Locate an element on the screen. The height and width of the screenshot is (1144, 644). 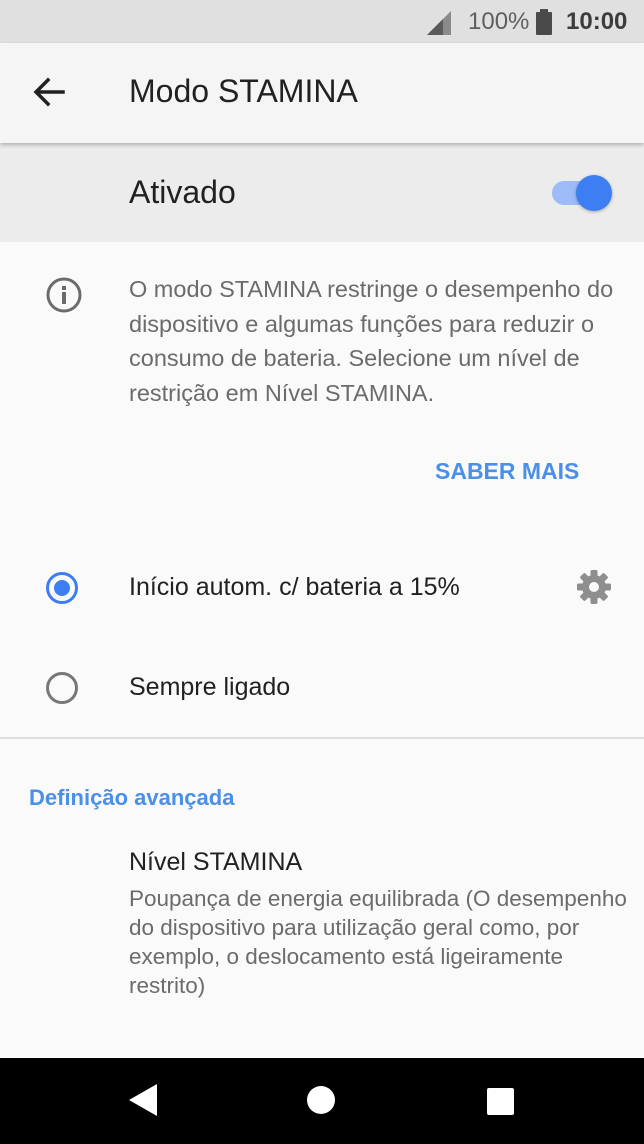
navigation-bar is located at coordinates (322, 1101).